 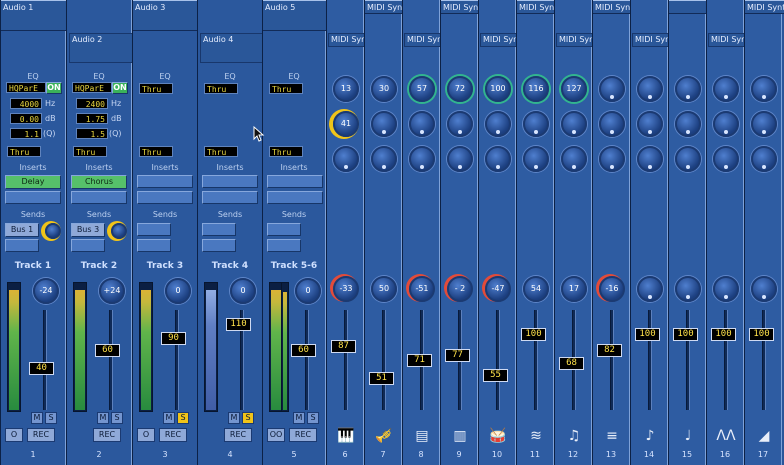 What do you see at coordinates (346, 89) in the screenshot?
I see `controller-knob-1: 13` at bounding box center [346, 89].